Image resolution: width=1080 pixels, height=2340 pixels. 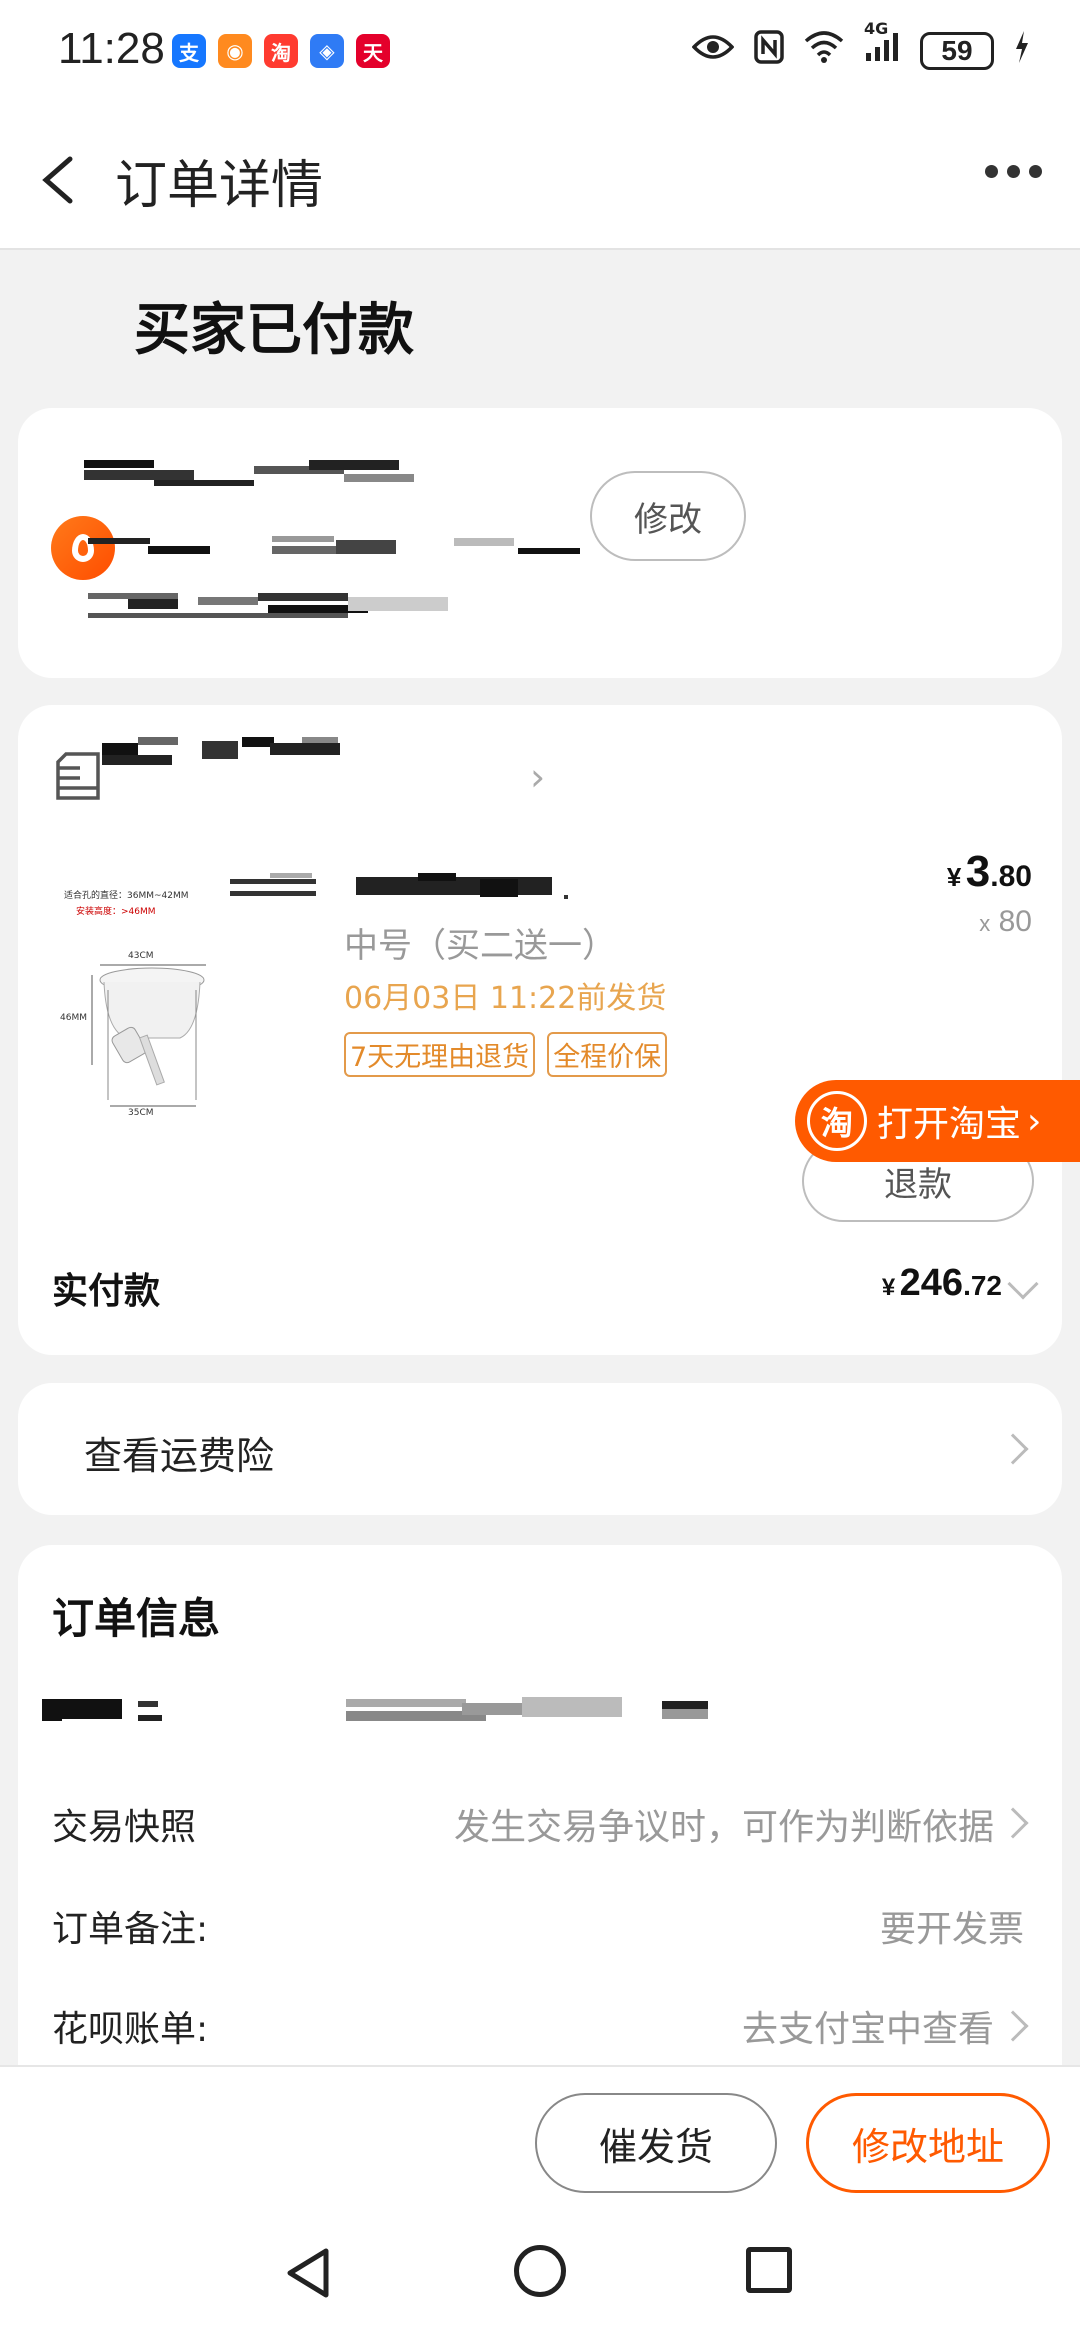 I want to click on open-taobao-label: 打开淘宝, so click(x=949, y=1124).